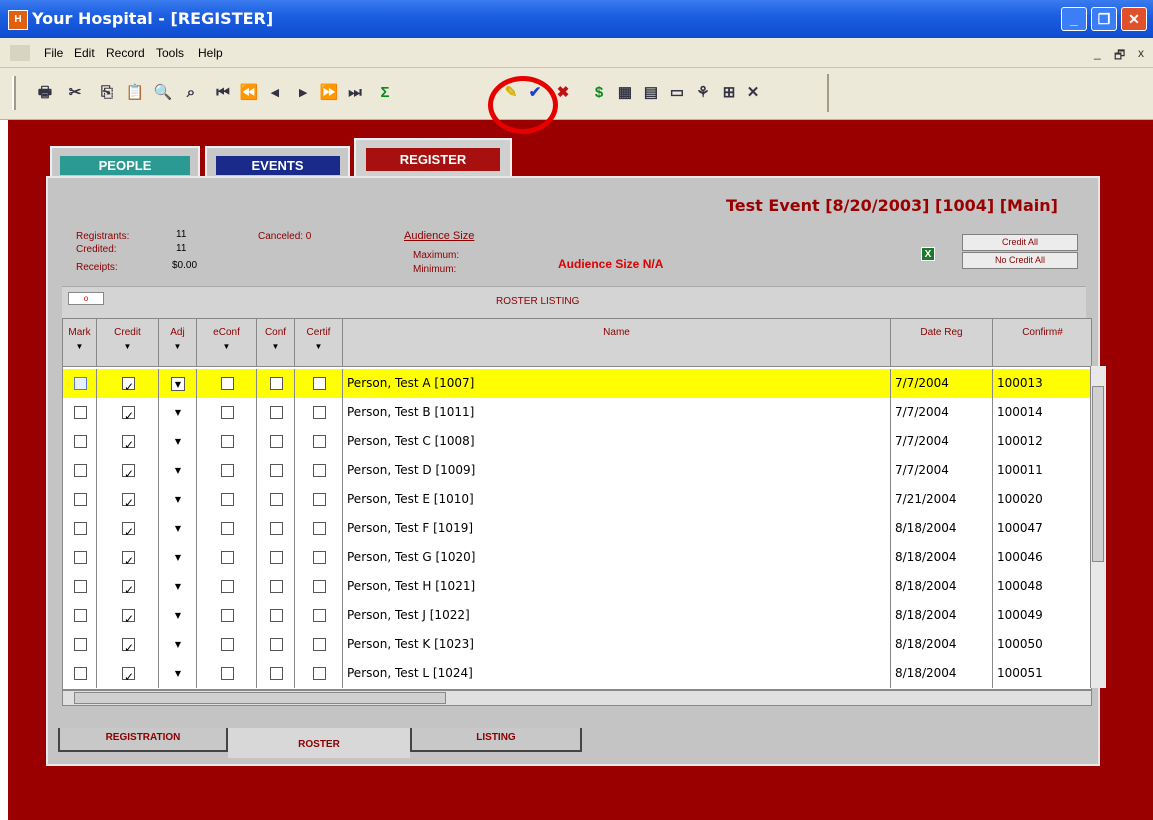 This screenshot has height=820, width=1153. I want to click on tab-registration: REGISTRATION, so click(143, 740).